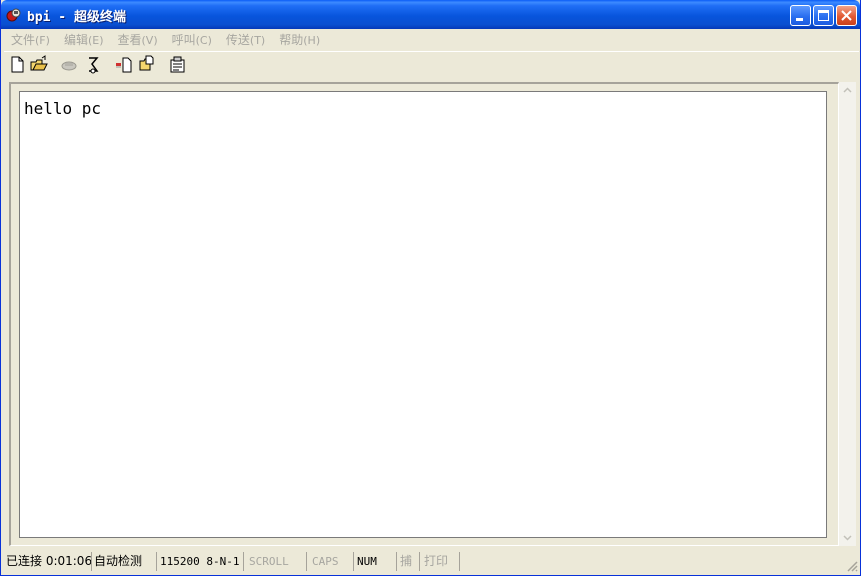  I want to click on menu-file: 文件(F), so click(30, 40).